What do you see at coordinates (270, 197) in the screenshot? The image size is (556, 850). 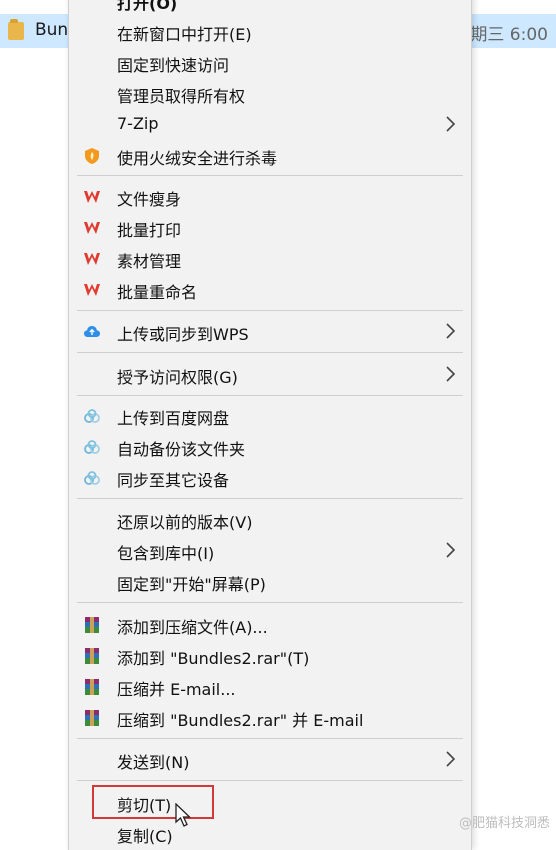 I see `menu-item-file-slim: 文件瘦身` at bounding box center [270, 197].